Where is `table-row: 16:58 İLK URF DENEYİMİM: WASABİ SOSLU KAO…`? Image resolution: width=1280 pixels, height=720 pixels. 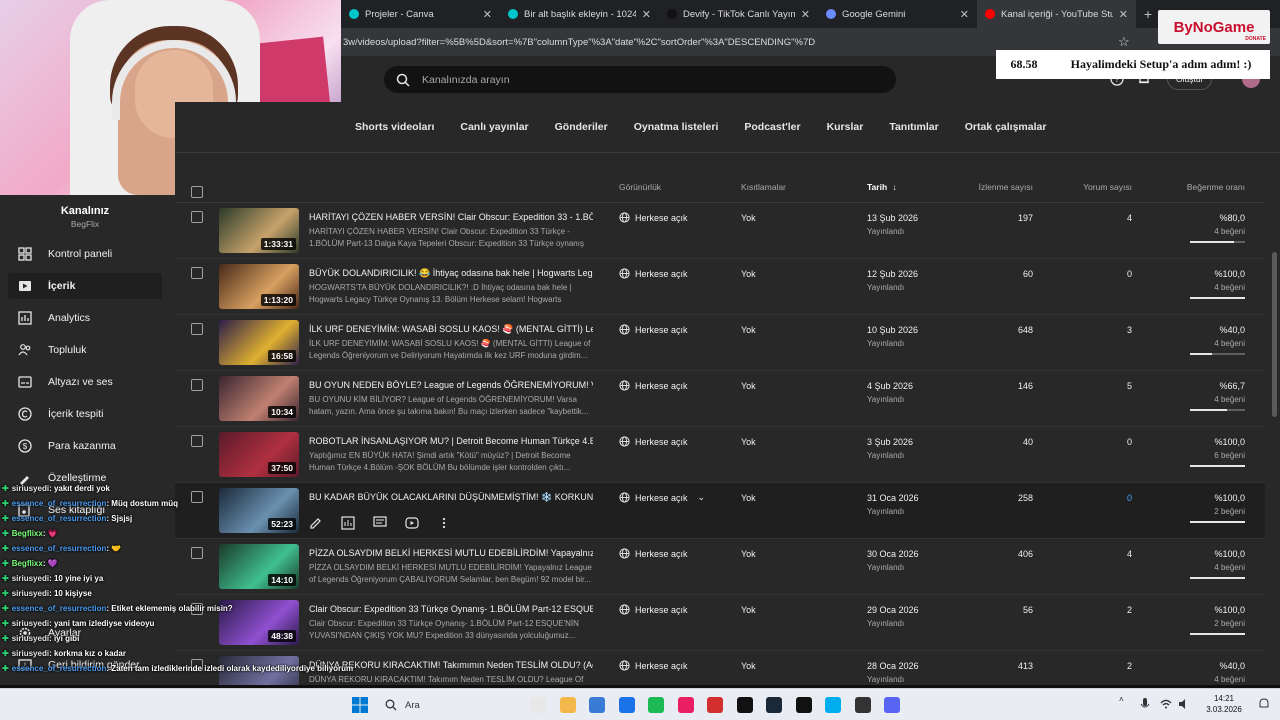
table-row: 16:58 İLK URF DENEYİMİM: WASABİ SOSLU KAO… is located at coordinates (720, 343).